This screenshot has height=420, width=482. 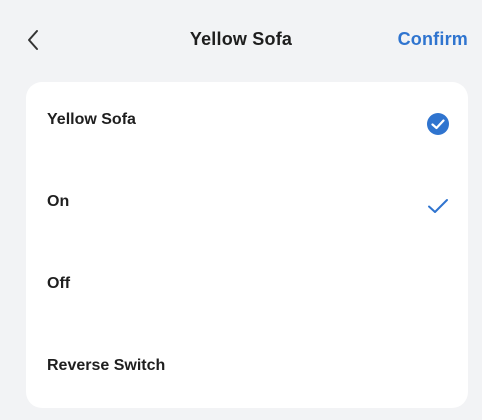 What do you see at coordinates (91, 119) in the screenshot?
I see `option-label: Yellow Sofa` at bounding box center [91, 119].